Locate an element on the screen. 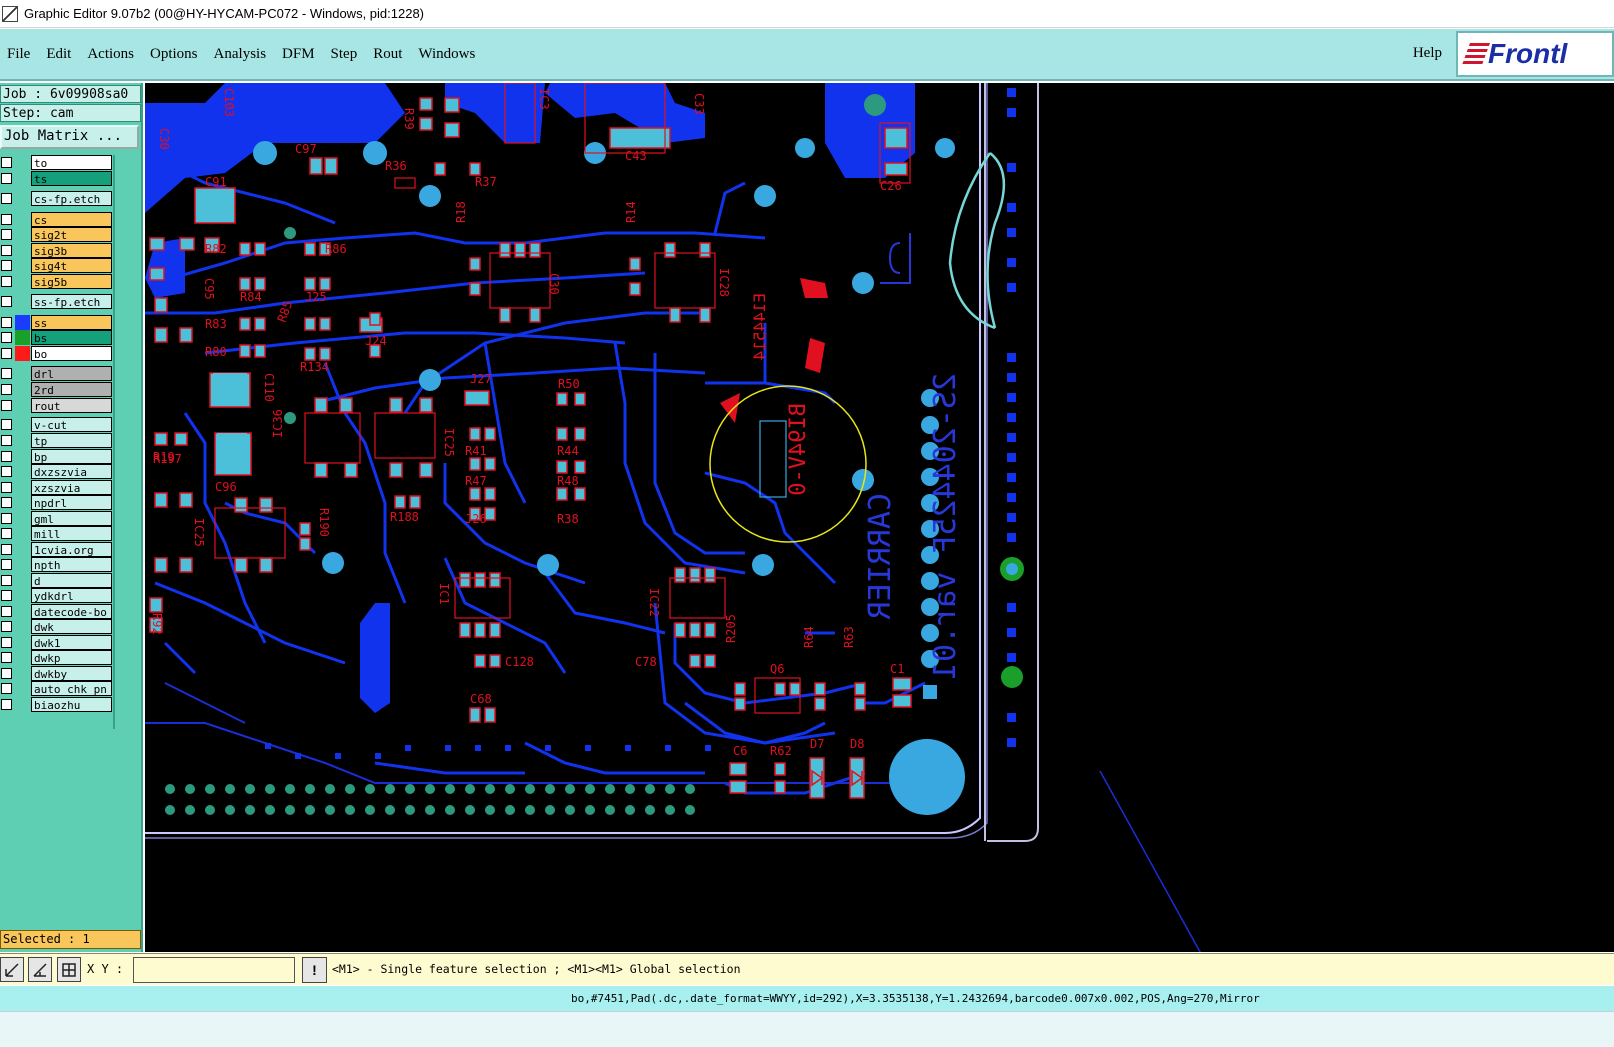 Image resolution: width=1614 pixels, height=1047 pixels. layer-row-datecode-bo: datecode-bo is located at coordinates (56, 611).